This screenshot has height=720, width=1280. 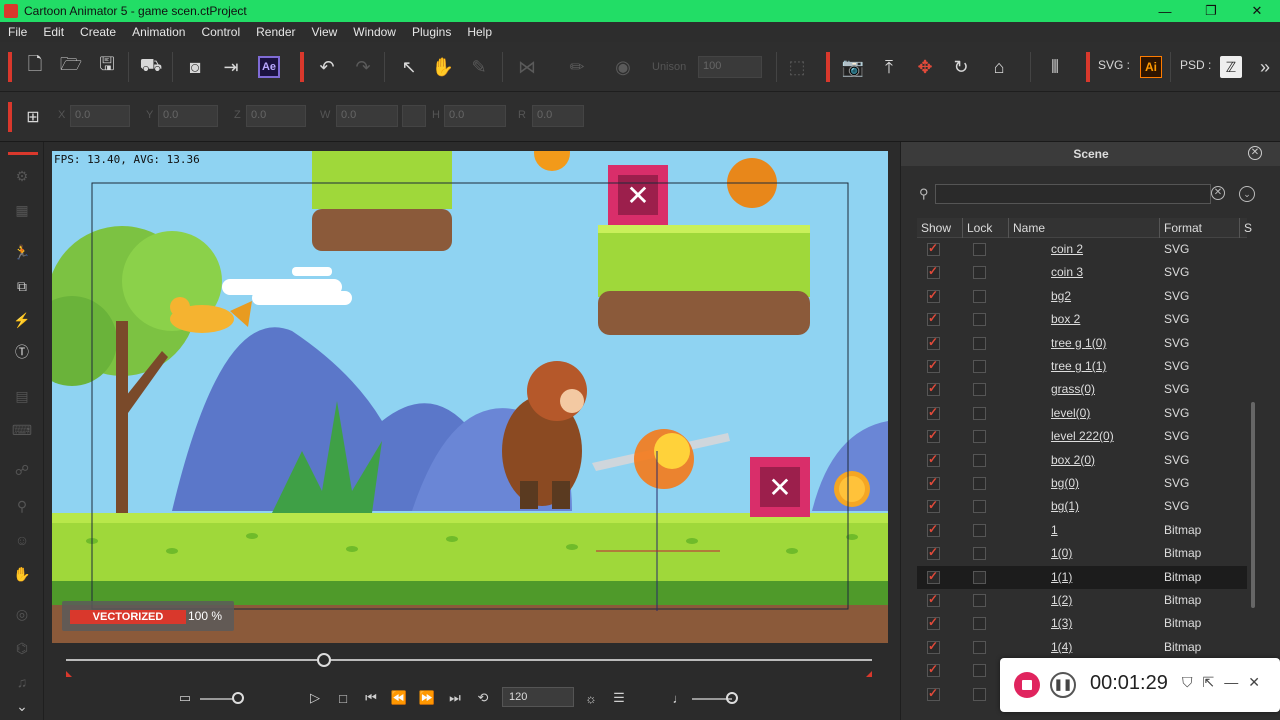 I want to click on visibility-icon: ◉, so click(x=623, y=67).